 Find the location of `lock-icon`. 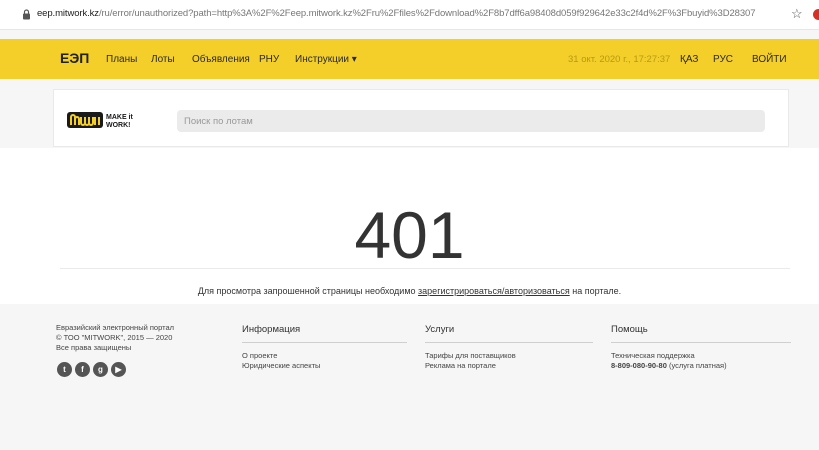

lock-icon is located at coordinates (26, 14).